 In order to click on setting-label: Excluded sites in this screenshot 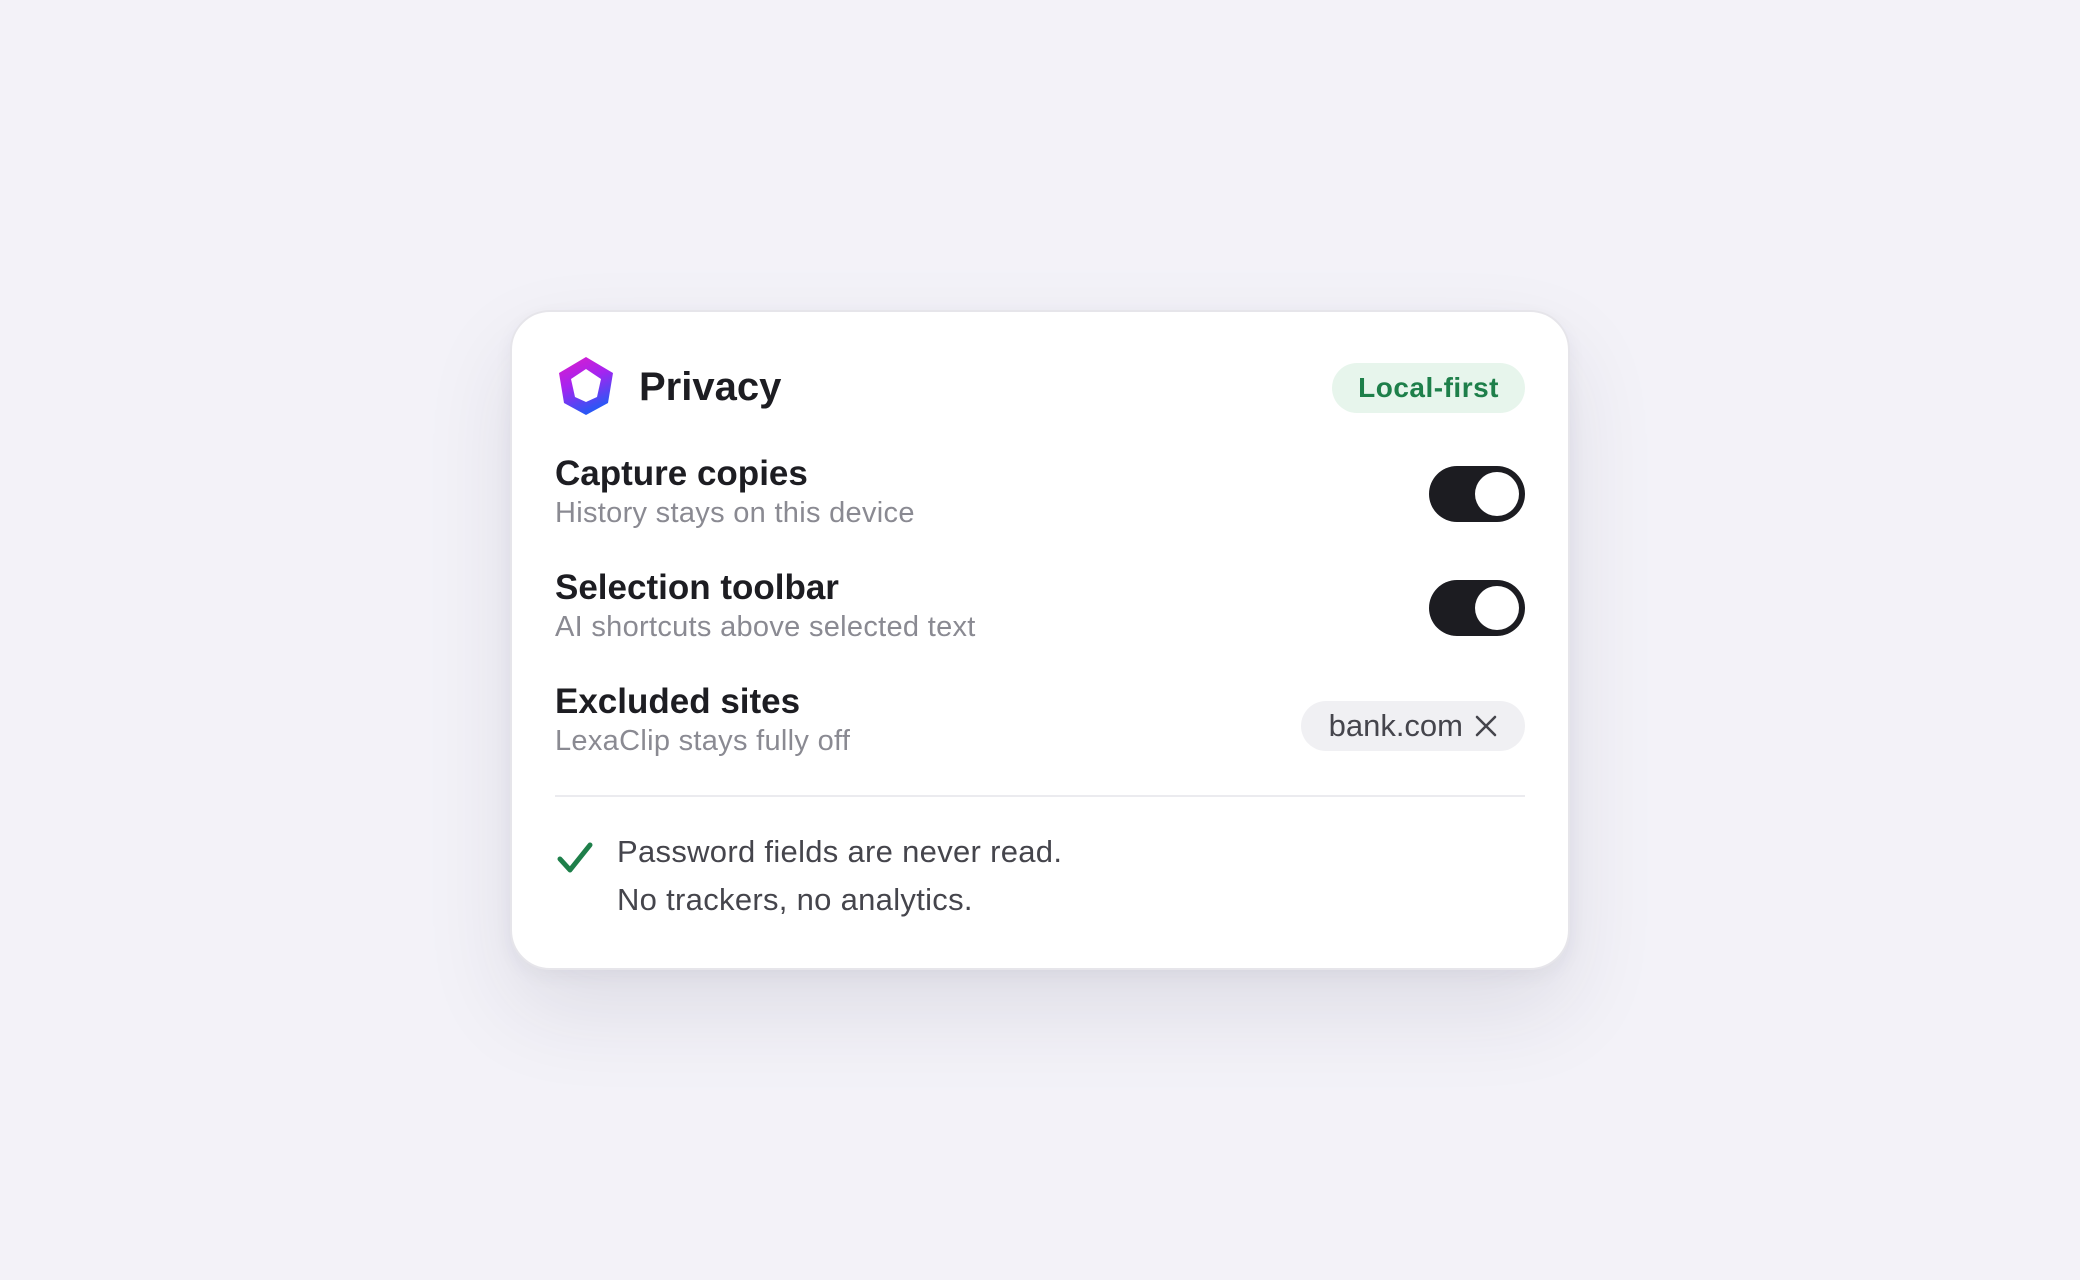, I will do `click(678, 701)`.